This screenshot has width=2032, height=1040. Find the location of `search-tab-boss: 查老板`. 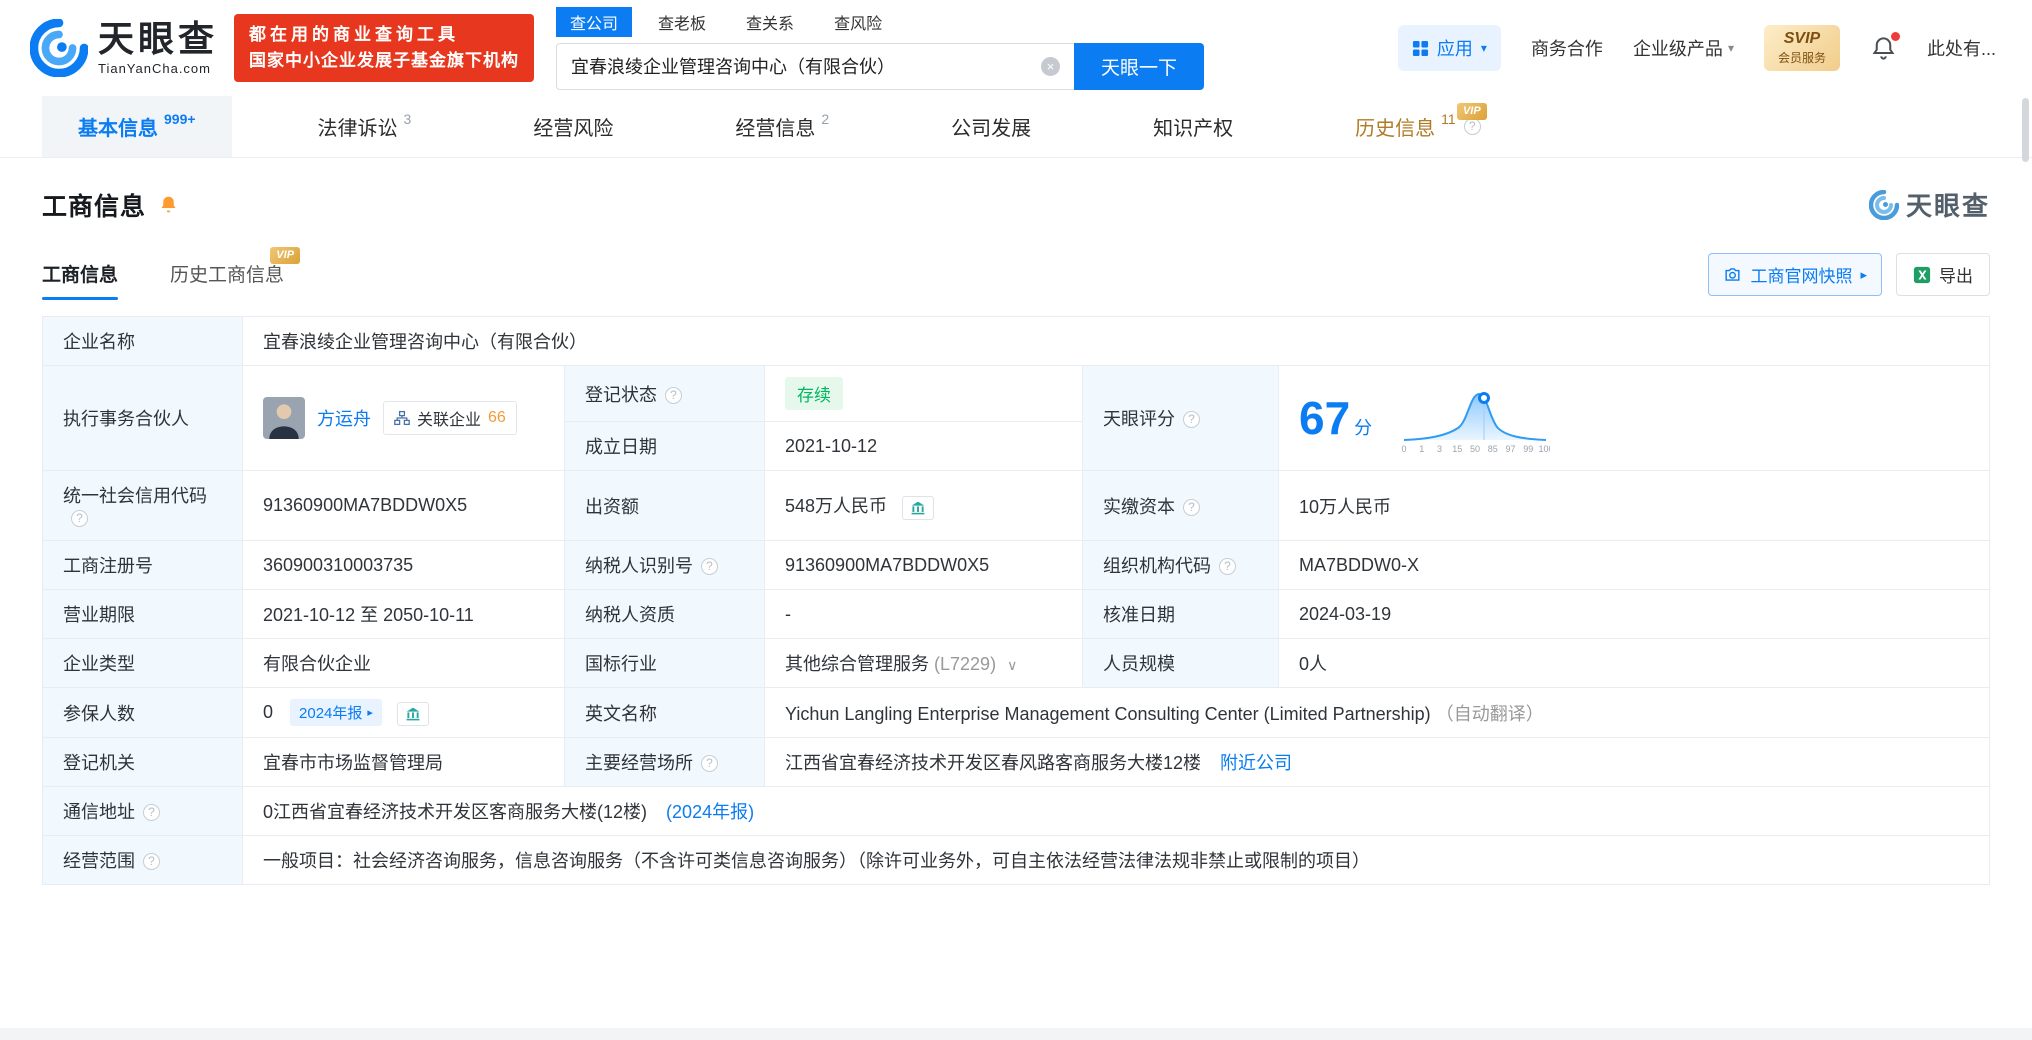

search-tab-boss: 查老板 is located at coordinates (682, 22).